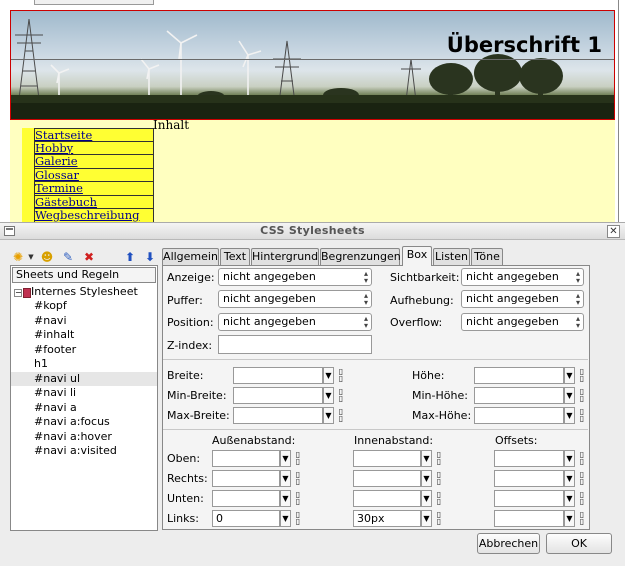 The width and height of the screenshot is (625, 566). I want to click on padding-right-input, so click(387, 478).